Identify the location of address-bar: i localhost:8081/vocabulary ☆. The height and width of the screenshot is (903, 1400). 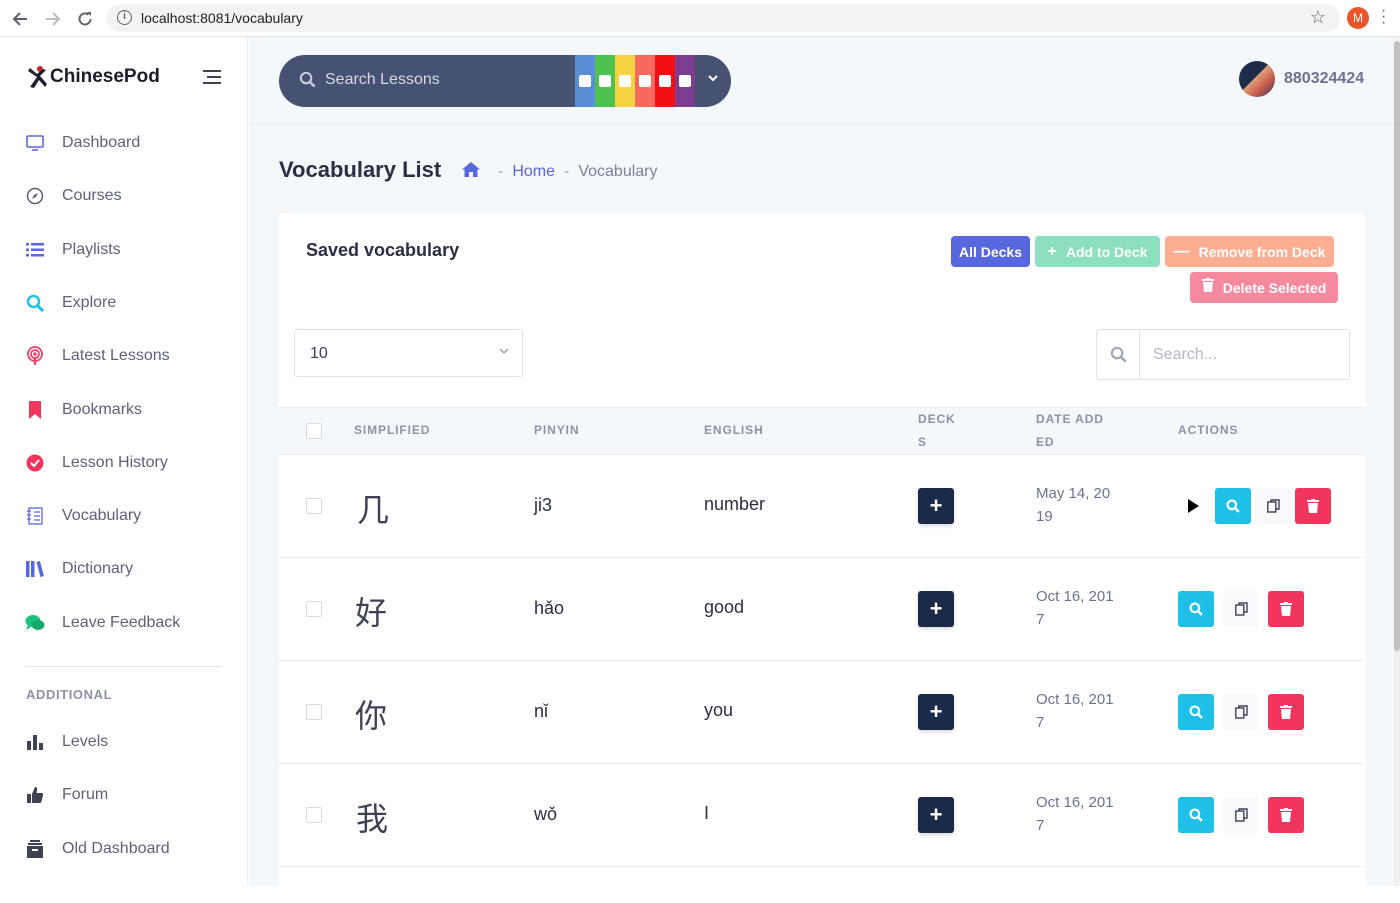
(723, 18).